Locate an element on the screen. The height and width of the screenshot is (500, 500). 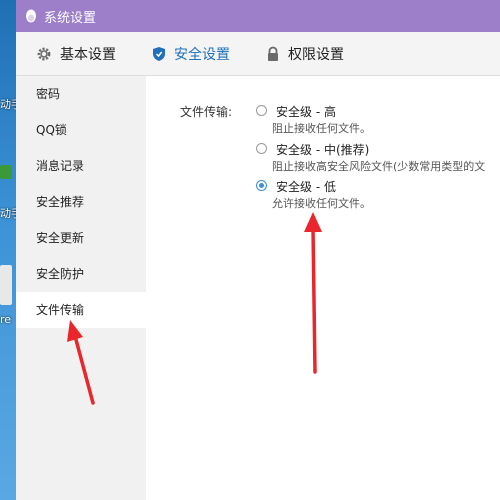
title-bar: 系统设置 is located at coordinates (258, 16).